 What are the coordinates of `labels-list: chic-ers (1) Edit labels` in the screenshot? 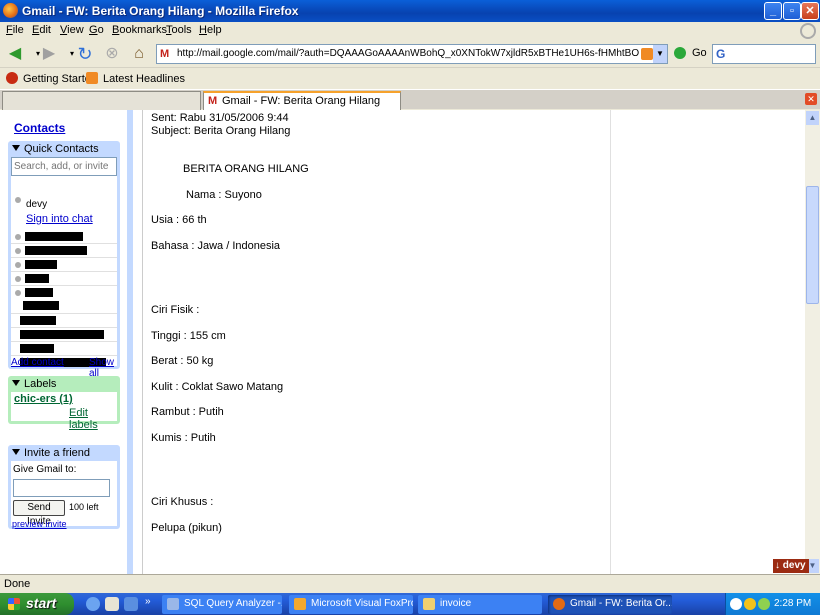 It's located at (64, 411).